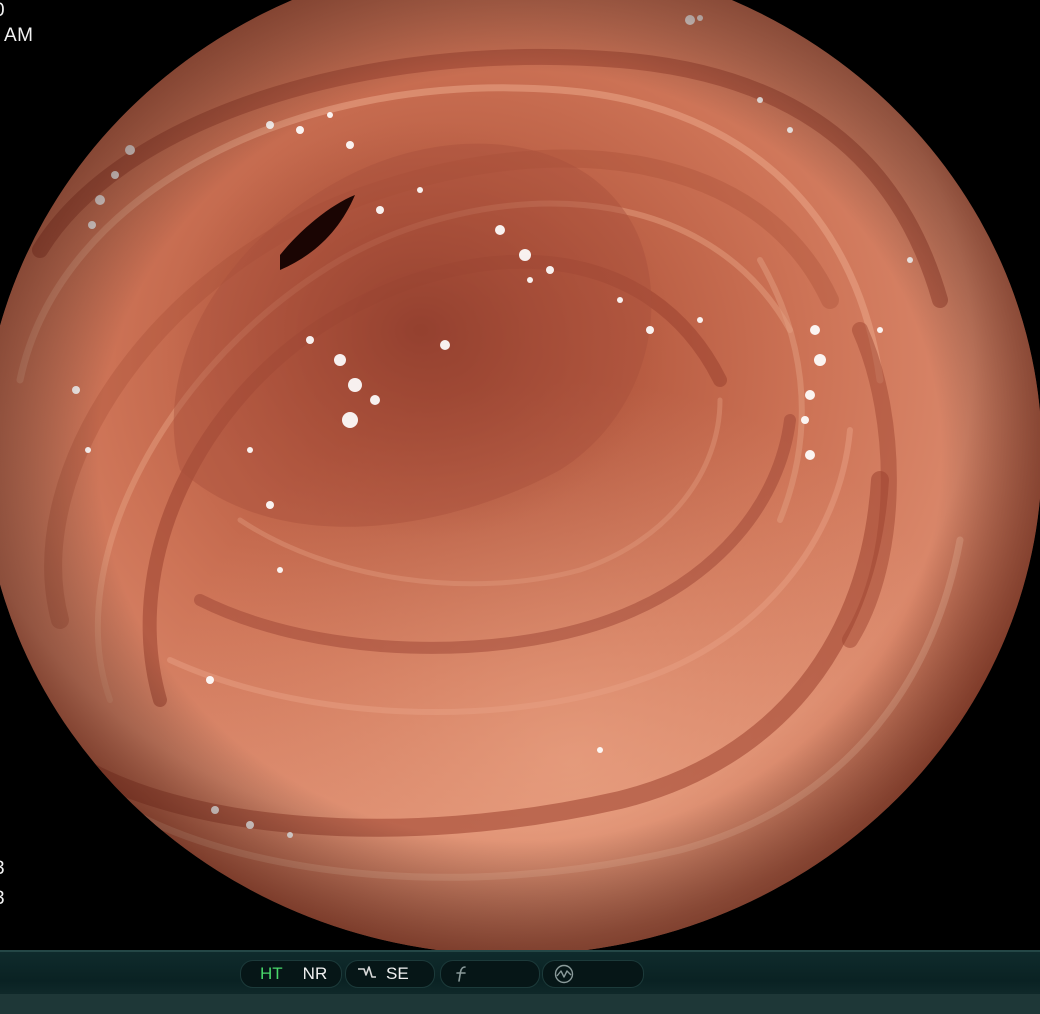 The width and height of the screenshot is (1040, 1014). Describe the element at coordinates (291, 974) in the screenshot. I see `ht-nr-indicator: HT NR` at that location.